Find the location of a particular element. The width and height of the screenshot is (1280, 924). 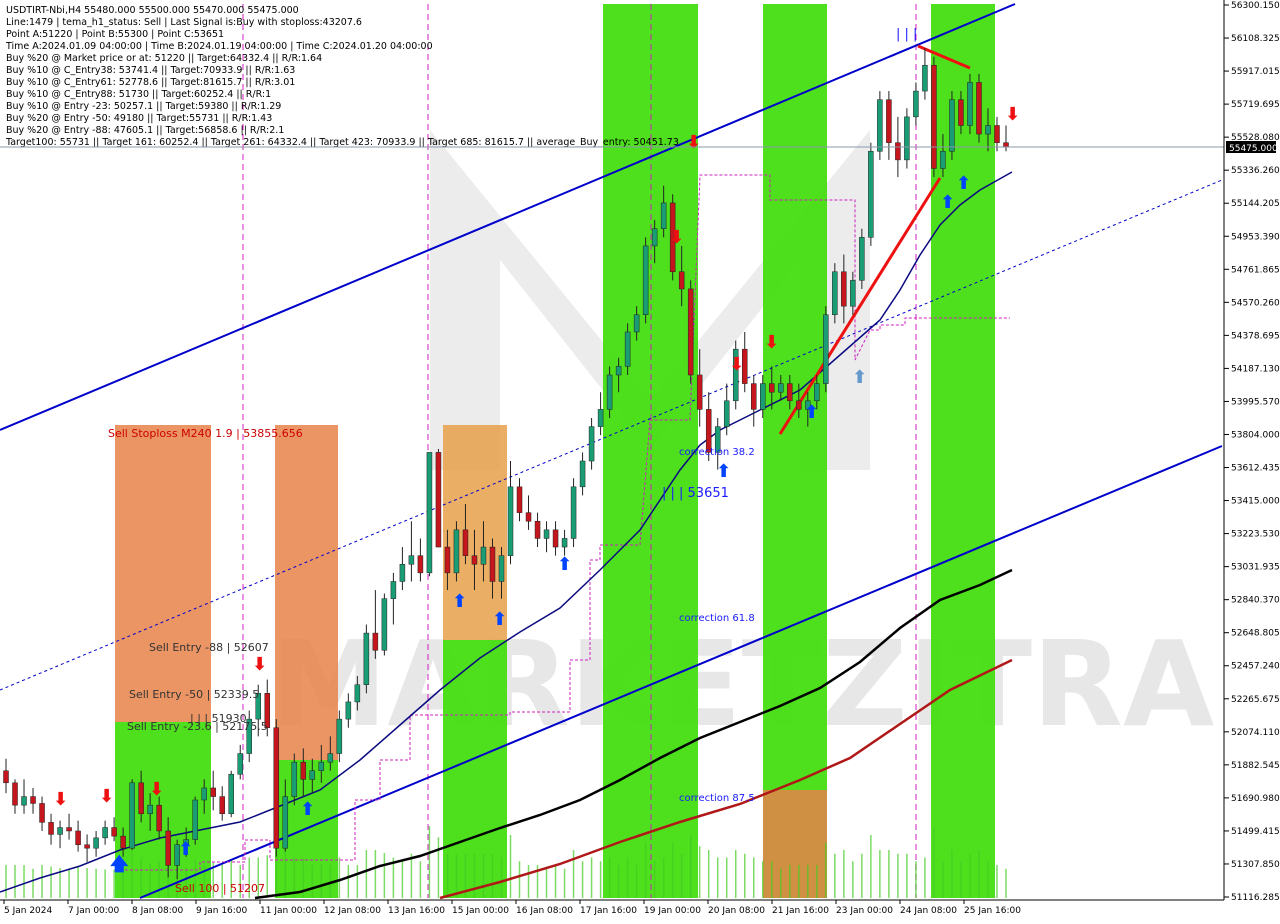

orange-zone is located at coordinates (306, 592).